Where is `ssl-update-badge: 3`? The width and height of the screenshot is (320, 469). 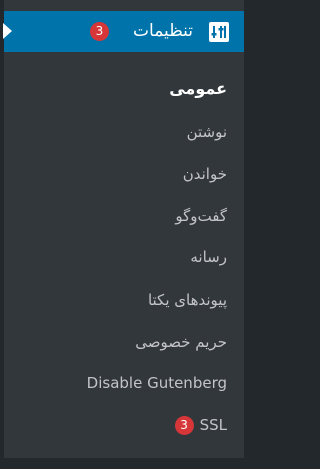
ssl-update-badge: 3 is located at coordinates (184, 425).